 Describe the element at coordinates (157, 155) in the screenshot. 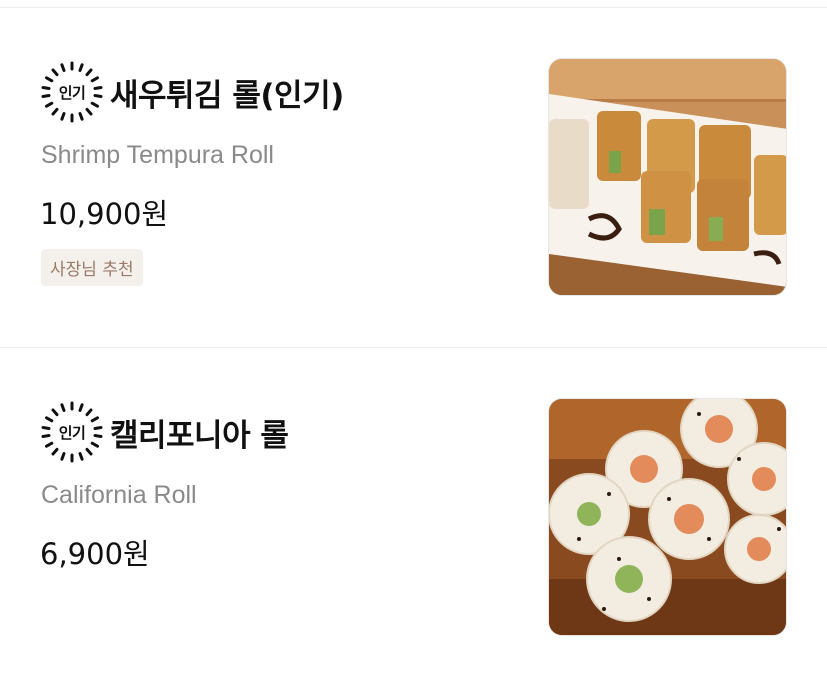

I see `menu-item-english-name: Shrimp Tempura Roll` at that location.